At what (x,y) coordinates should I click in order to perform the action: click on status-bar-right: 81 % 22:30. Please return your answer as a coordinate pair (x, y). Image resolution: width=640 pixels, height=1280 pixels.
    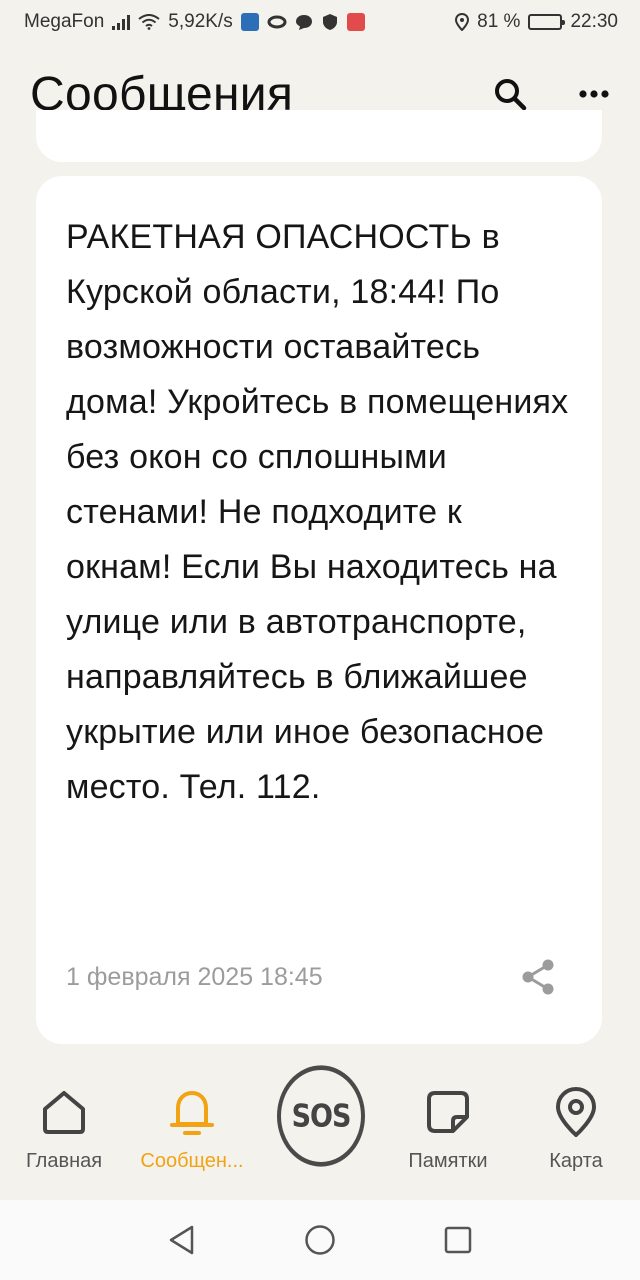
    Looking at the image, I should click on (536, 22).